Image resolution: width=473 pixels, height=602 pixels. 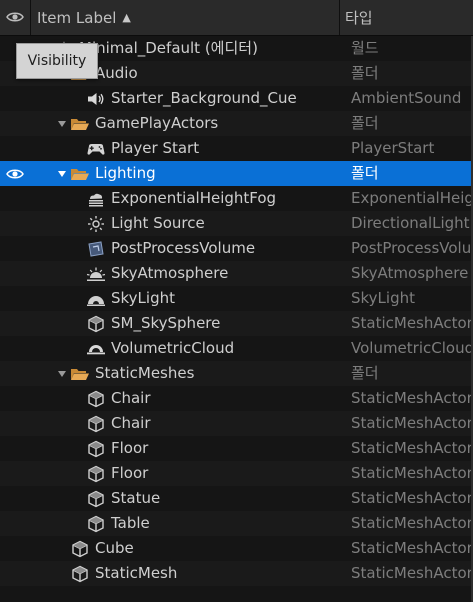 What do you see at coordinates (96, 148) in the screenshot?
I see `gamepad-icon` at bounding box center [96, 148].